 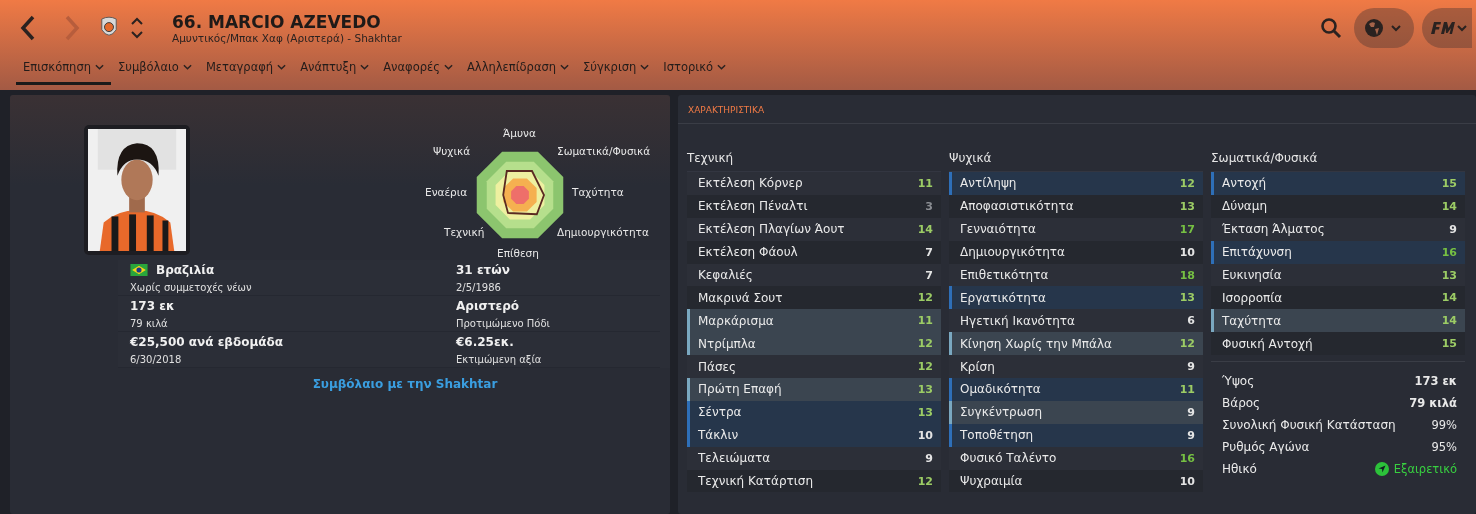 I want to click on attribute-name: Συγκέντρωση, so click(x=1001, y=412).